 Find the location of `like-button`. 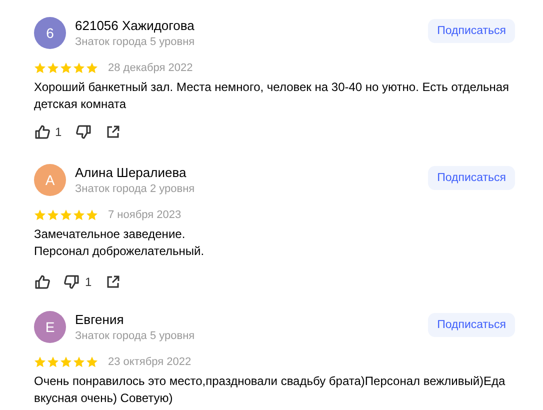

like-button is located at coordinates (42, 282).